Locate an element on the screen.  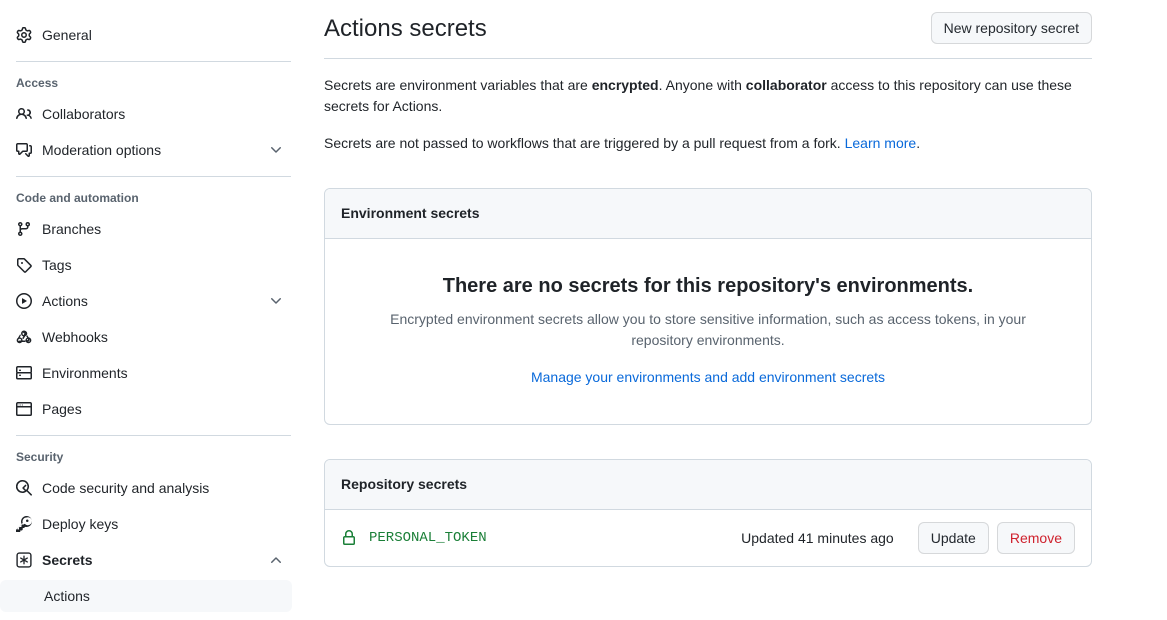
chevron-up-icon is located at coordinates (276, 560).